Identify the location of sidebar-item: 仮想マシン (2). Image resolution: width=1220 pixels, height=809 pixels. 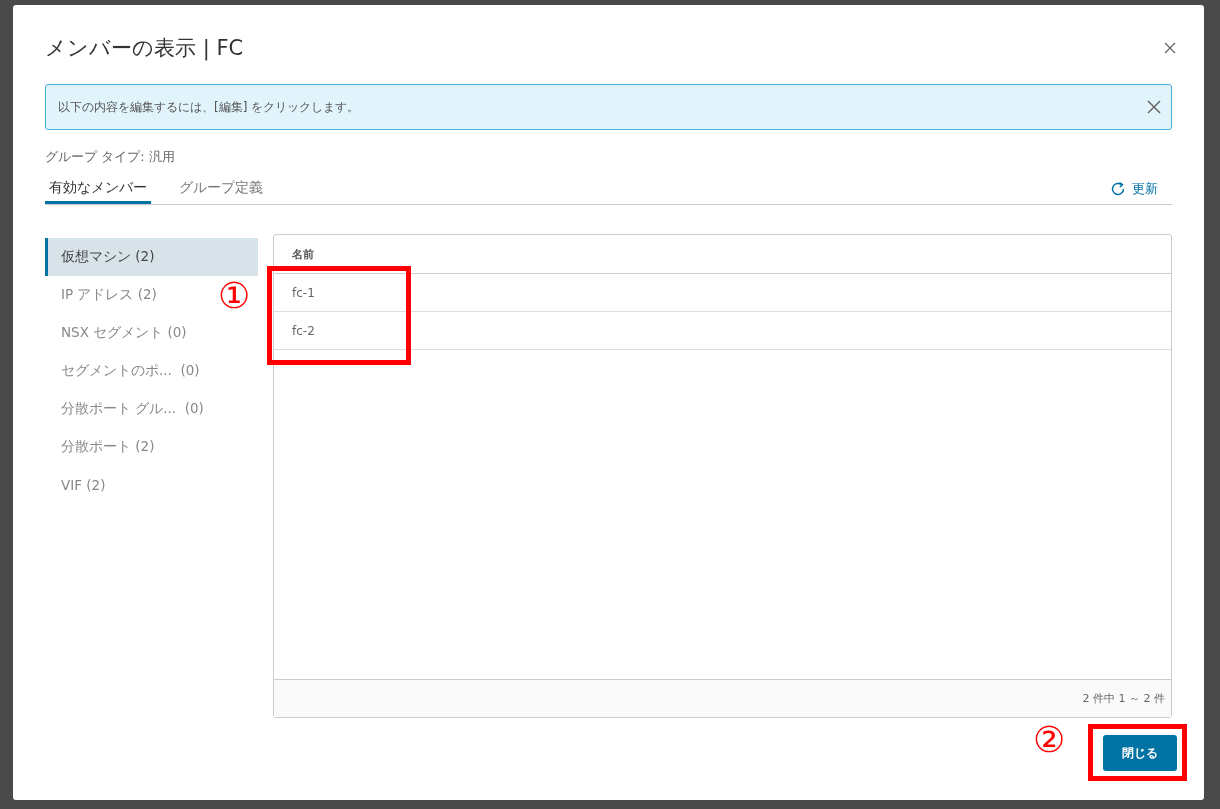
(151, 257).